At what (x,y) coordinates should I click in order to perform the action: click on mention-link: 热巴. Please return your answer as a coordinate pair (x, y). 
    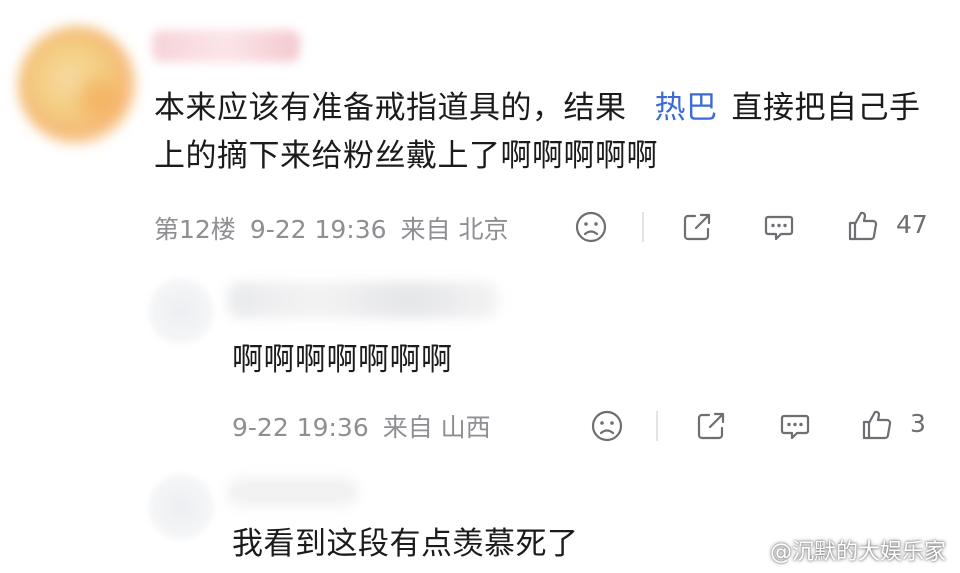
    Looking at the image, I should click on (686, 108).